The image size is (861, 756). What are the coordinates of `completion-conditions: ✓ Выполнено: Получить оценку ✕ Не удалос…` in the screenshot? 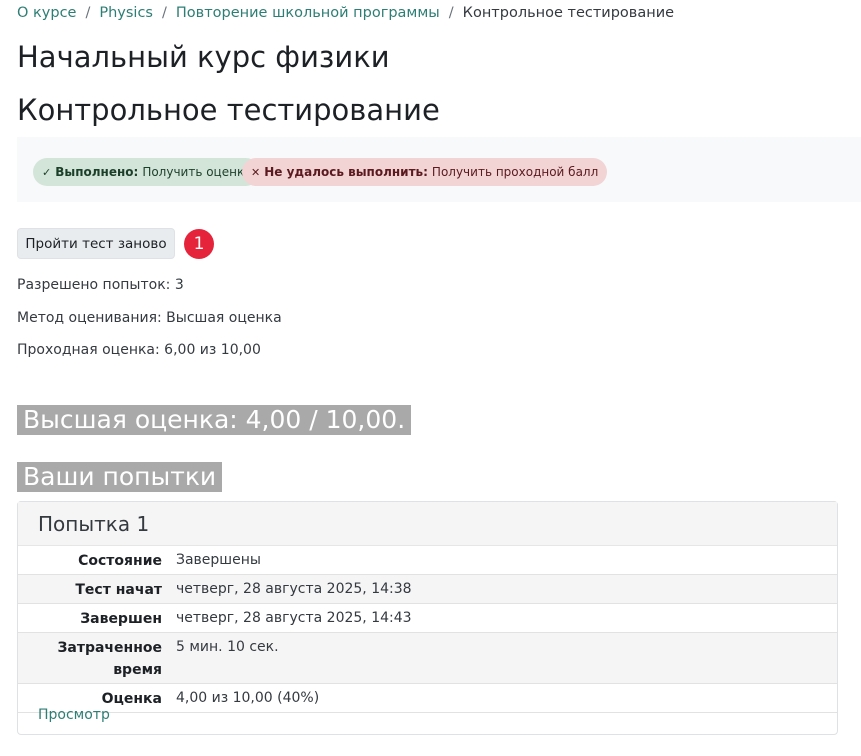 It's located at (439, 169).